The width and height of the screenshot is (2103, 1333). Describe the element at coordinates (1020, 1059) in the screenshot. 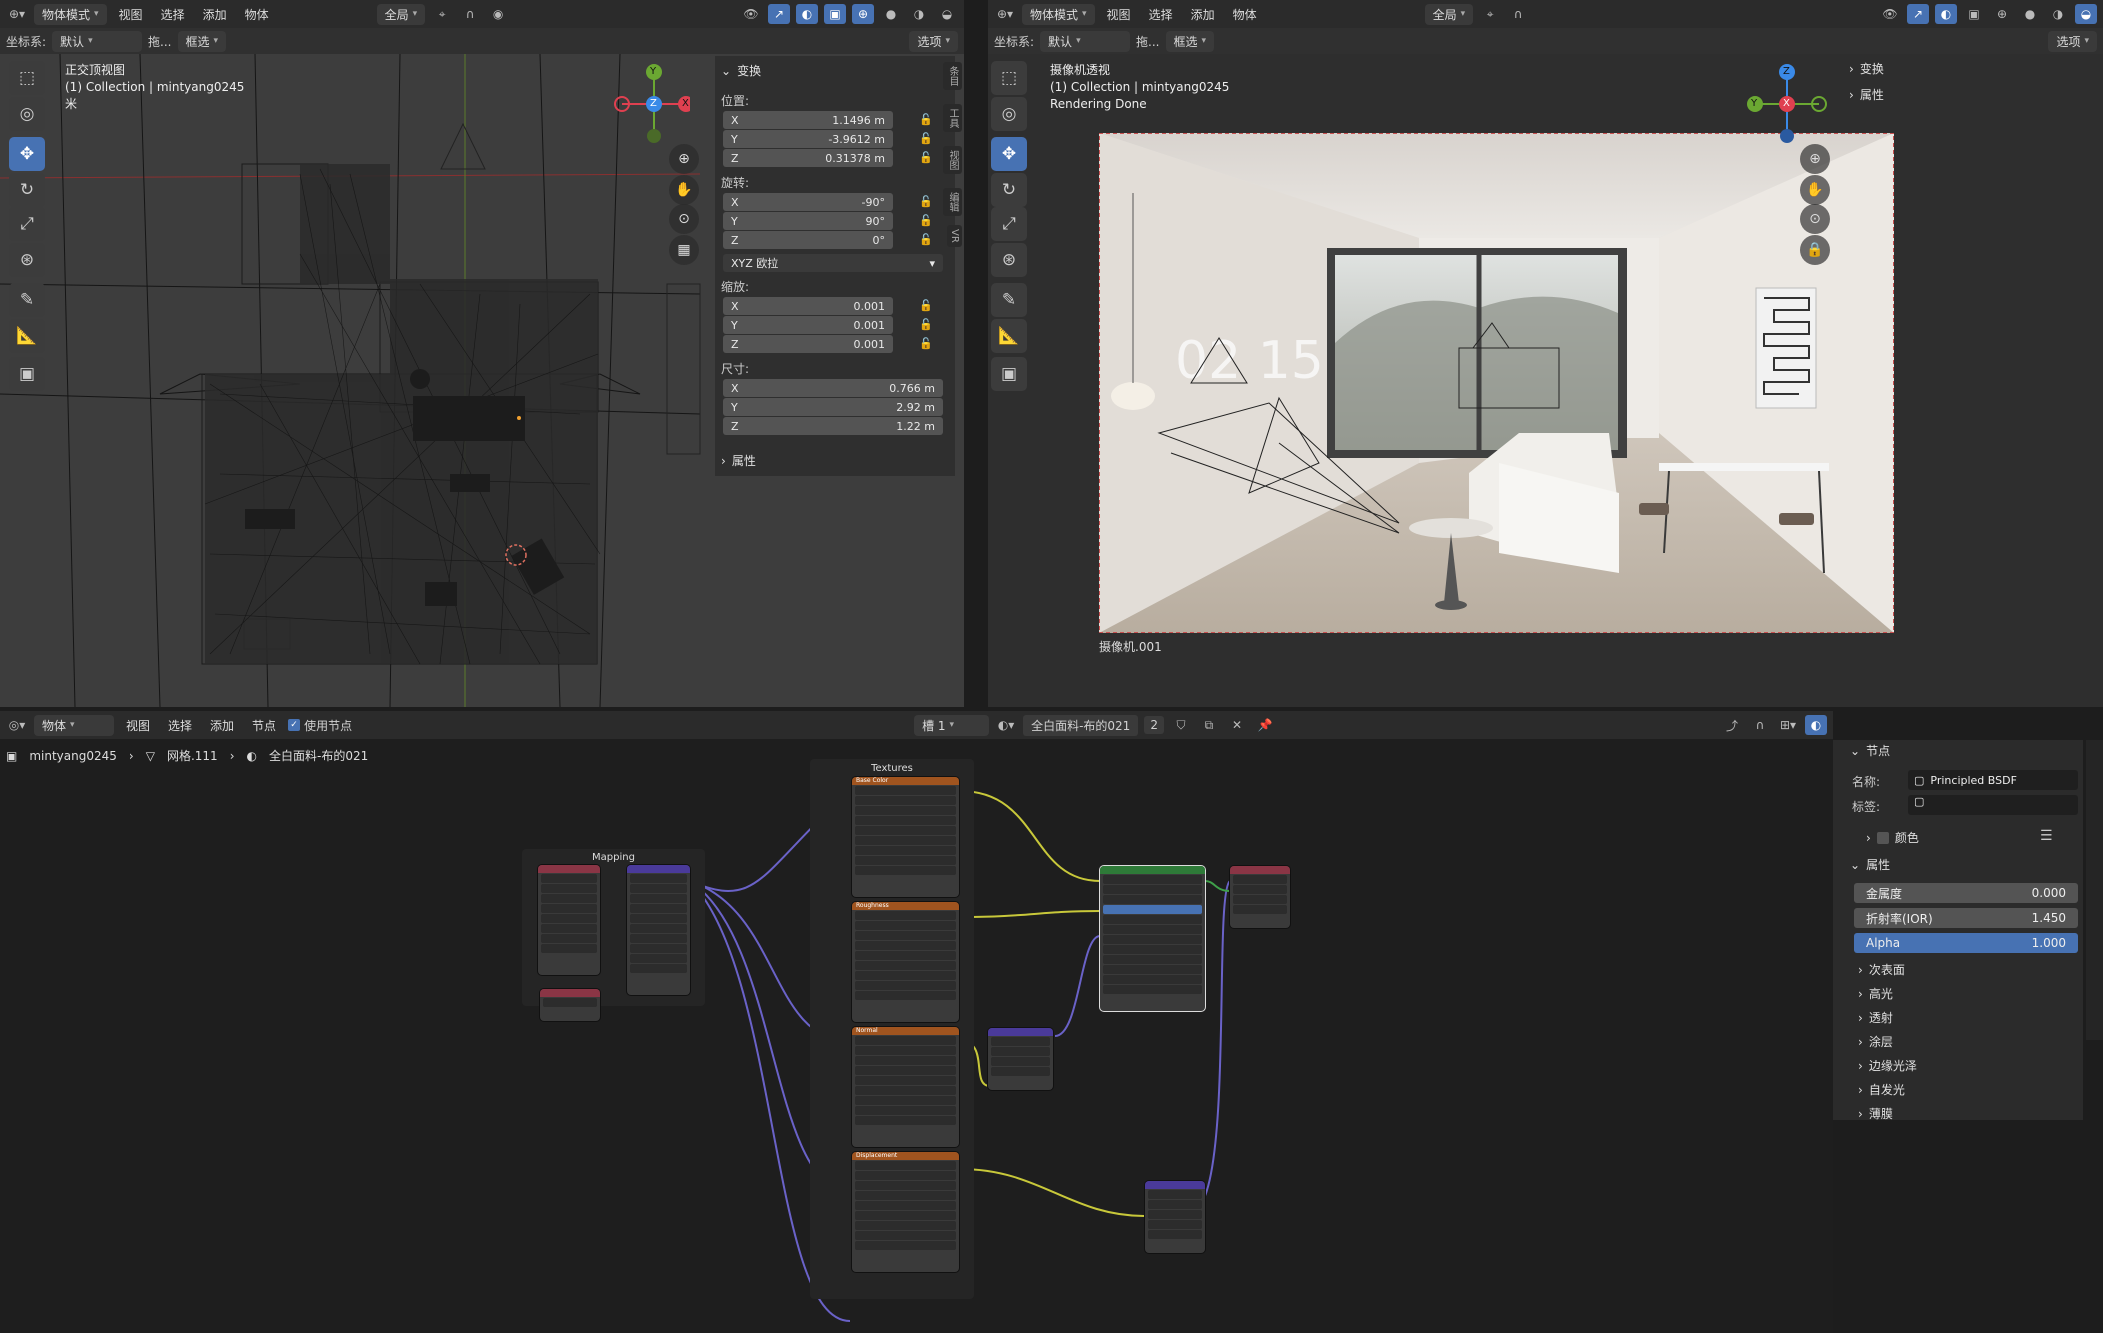

I see `normal-map-node` at that location.